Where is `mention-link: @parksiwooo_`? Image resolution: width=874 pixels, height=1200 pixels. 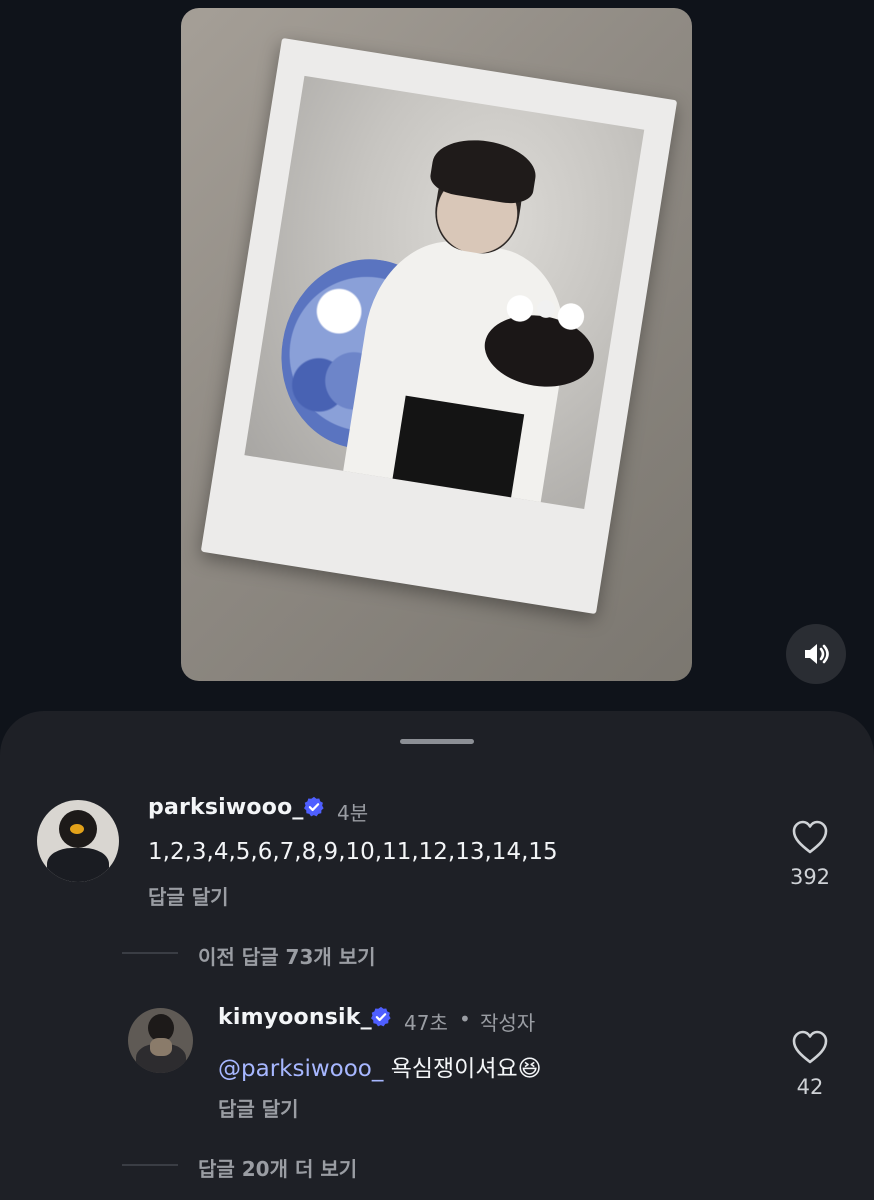
mention-link: @parksiwooo_ is located at coordinates (300, 1069).